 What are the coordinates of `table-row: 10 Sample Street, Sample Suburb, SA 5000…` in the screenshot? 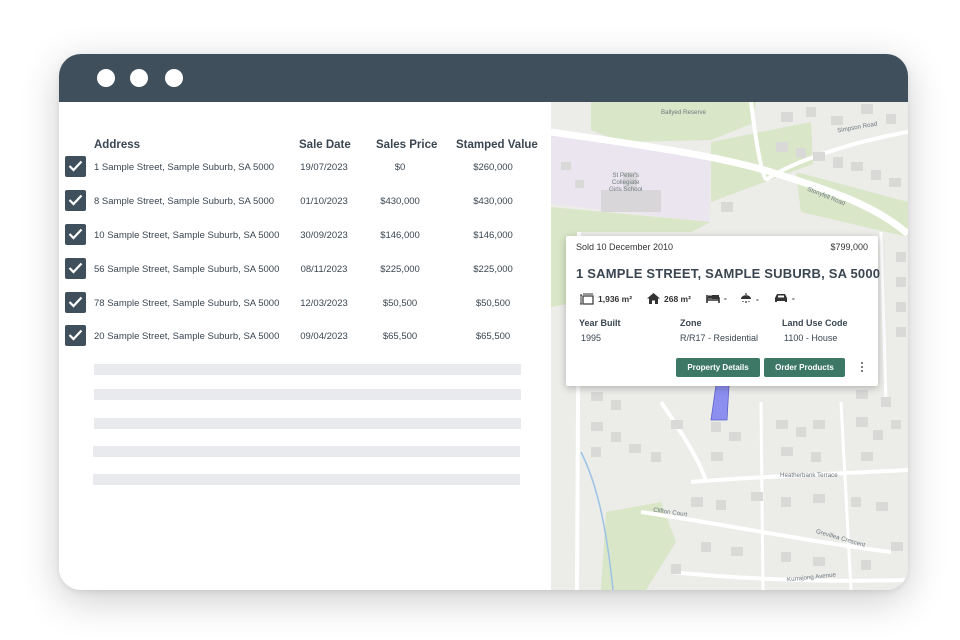 It's located at (305, 237).